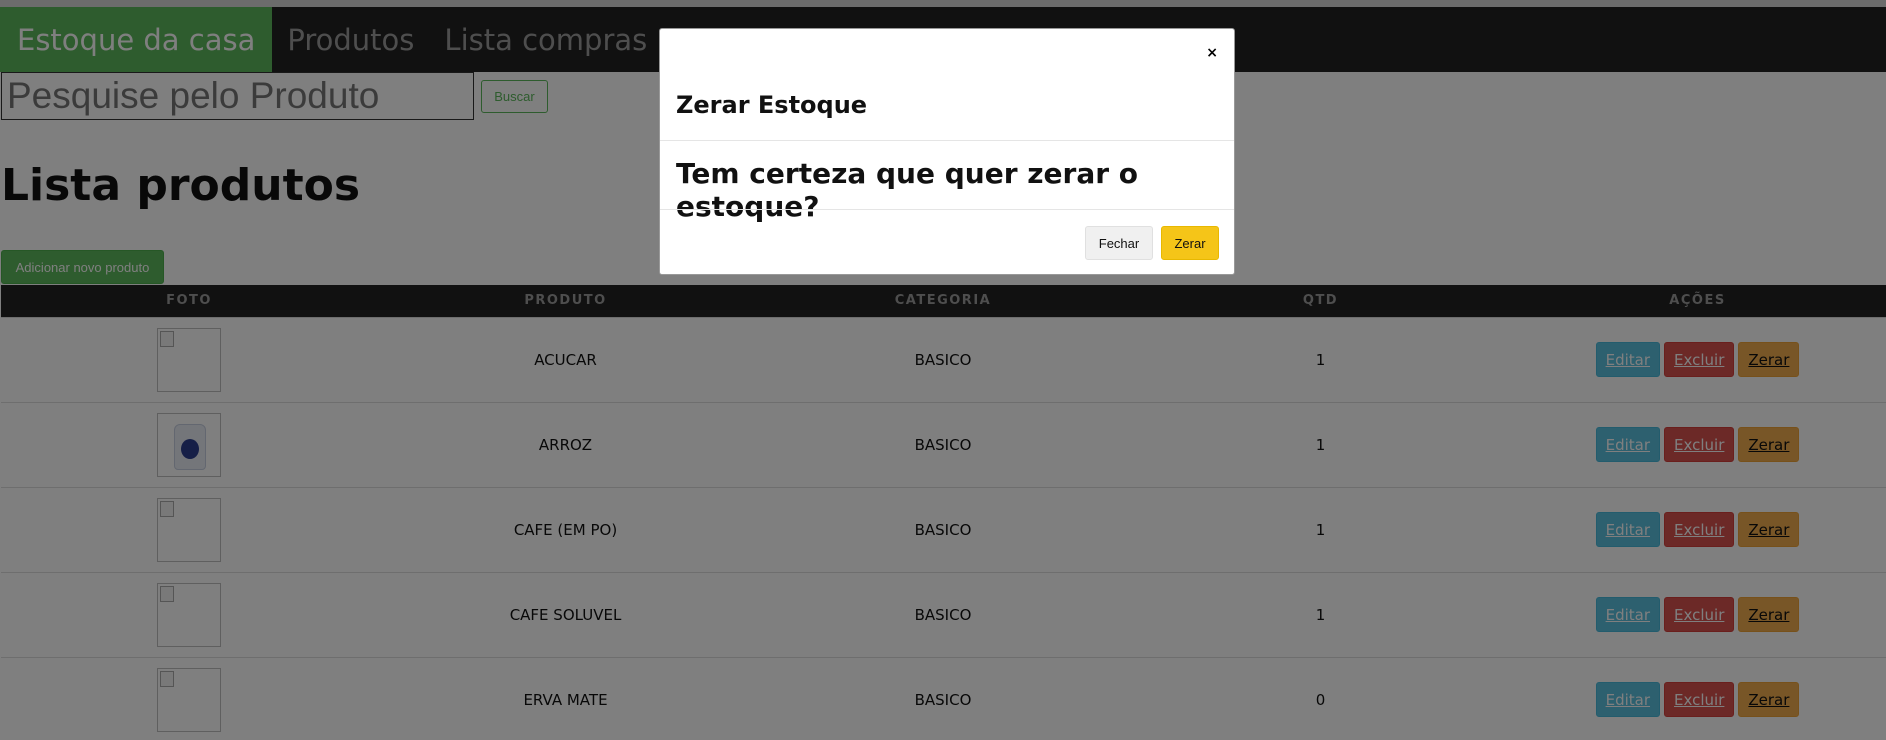  What do you see at coordinates (772, 105) in the screenshot?
I see `modal-title: Zerar Estoque` at bounding box center [772, 105].